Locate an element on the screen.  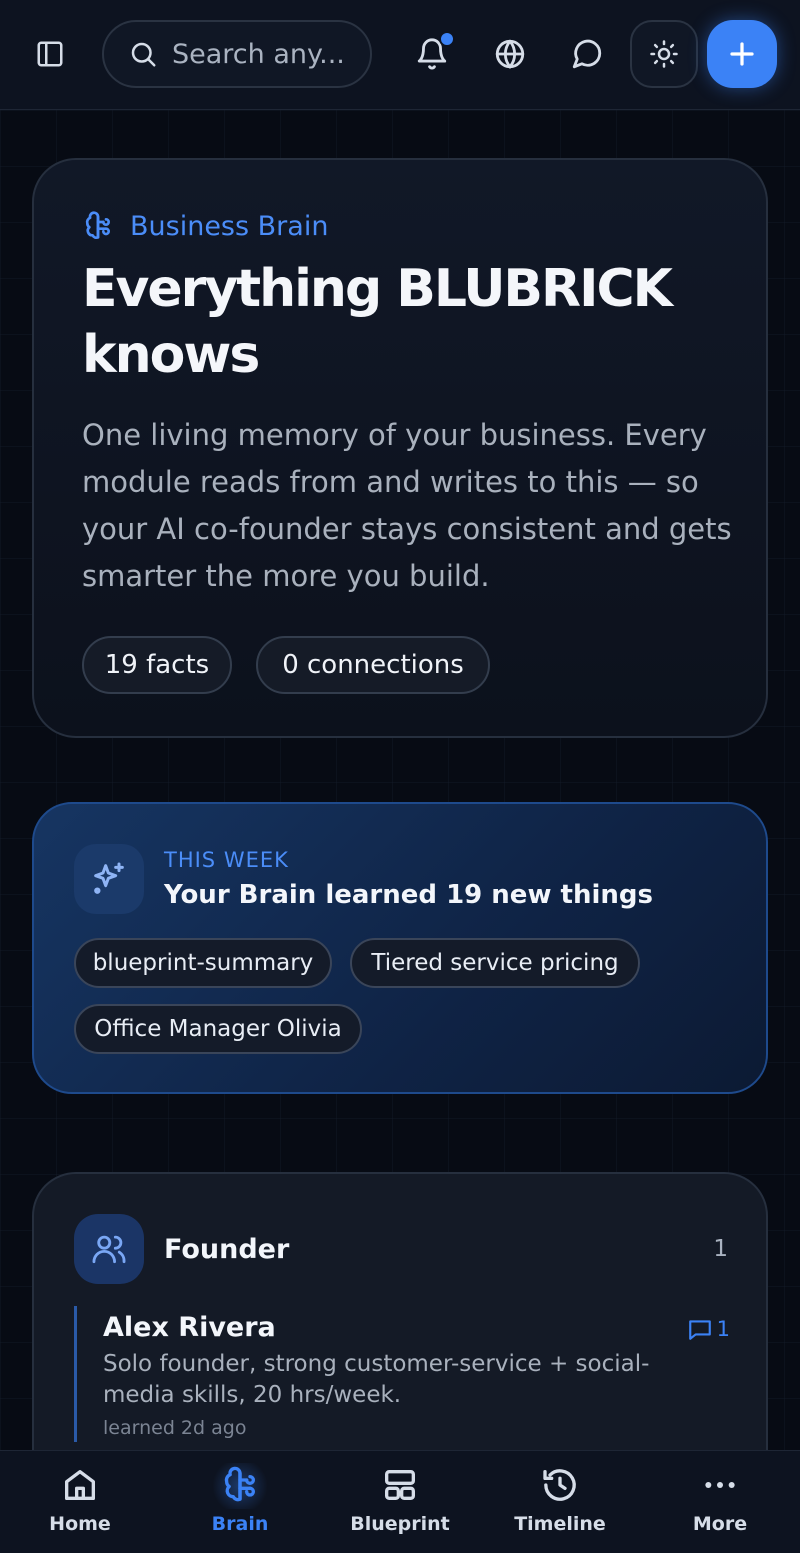
fact-name: Alex Rivera is located at coordinates (189, 1327).